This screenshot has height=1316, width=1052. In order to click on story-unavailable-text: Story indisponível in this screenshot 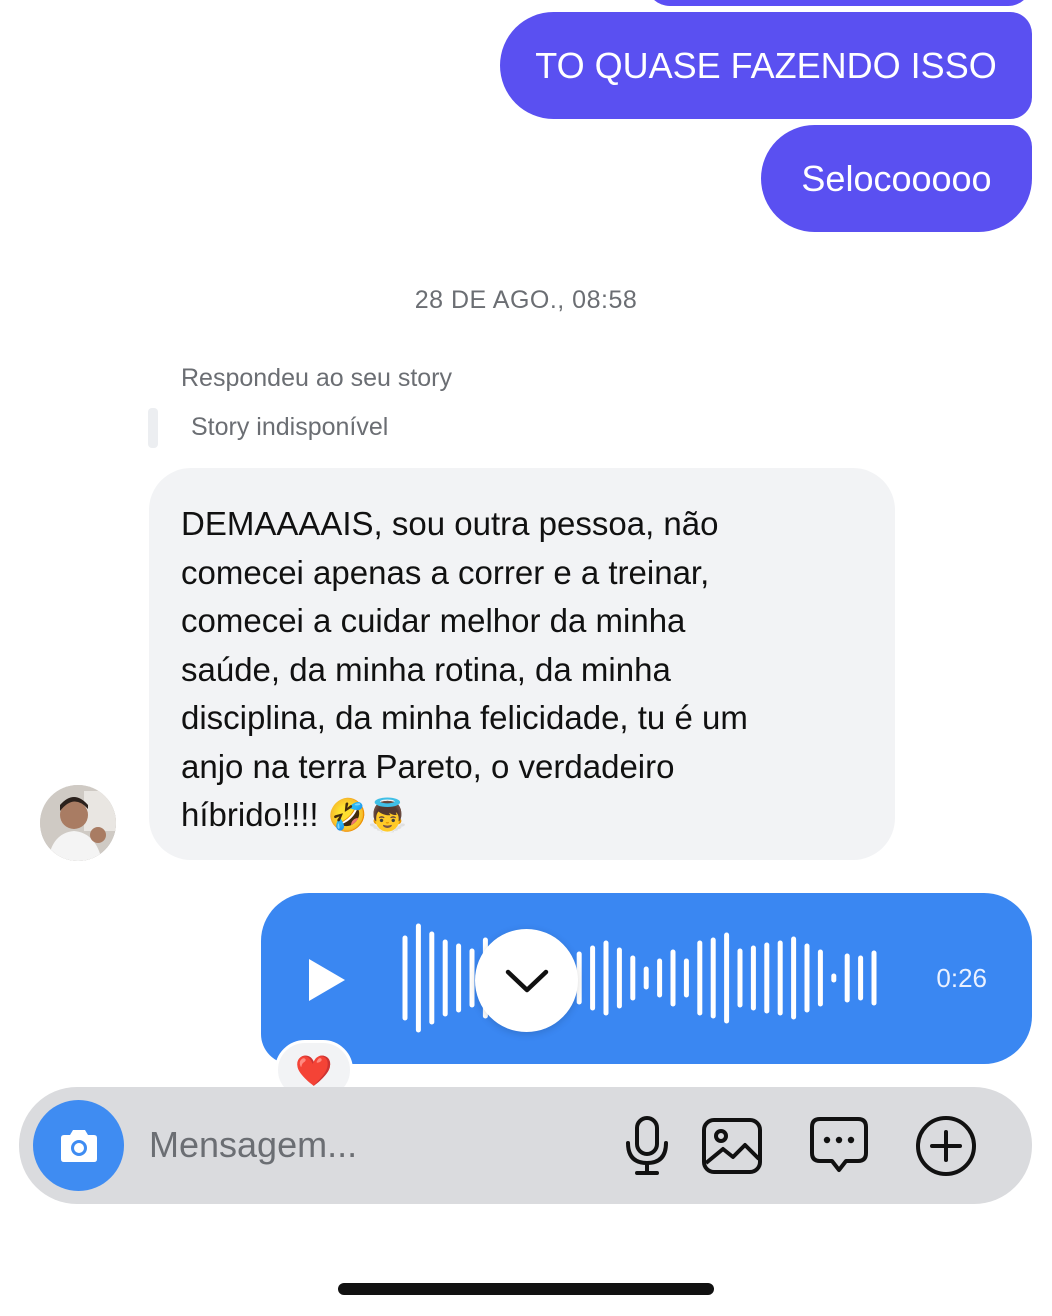, I will do `click(290, 427)`.